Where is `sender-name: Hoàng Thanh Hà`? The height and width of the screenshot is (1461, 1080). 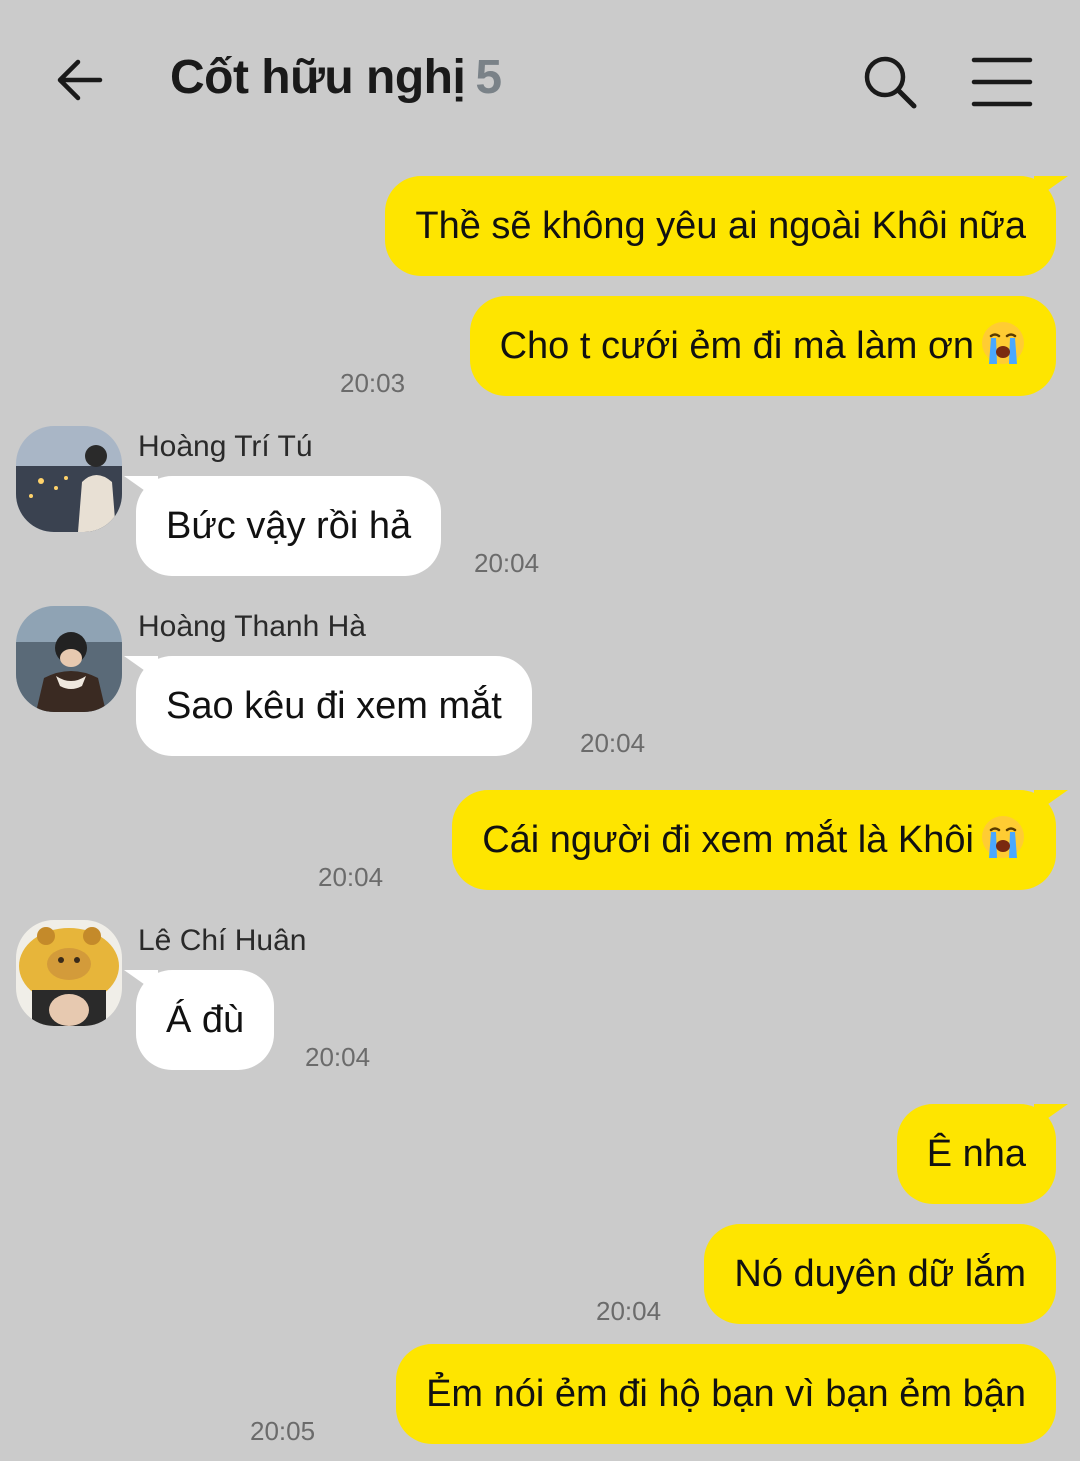 sender-name: Hoàng Thanh Hà is located at coordinates (252, 626).